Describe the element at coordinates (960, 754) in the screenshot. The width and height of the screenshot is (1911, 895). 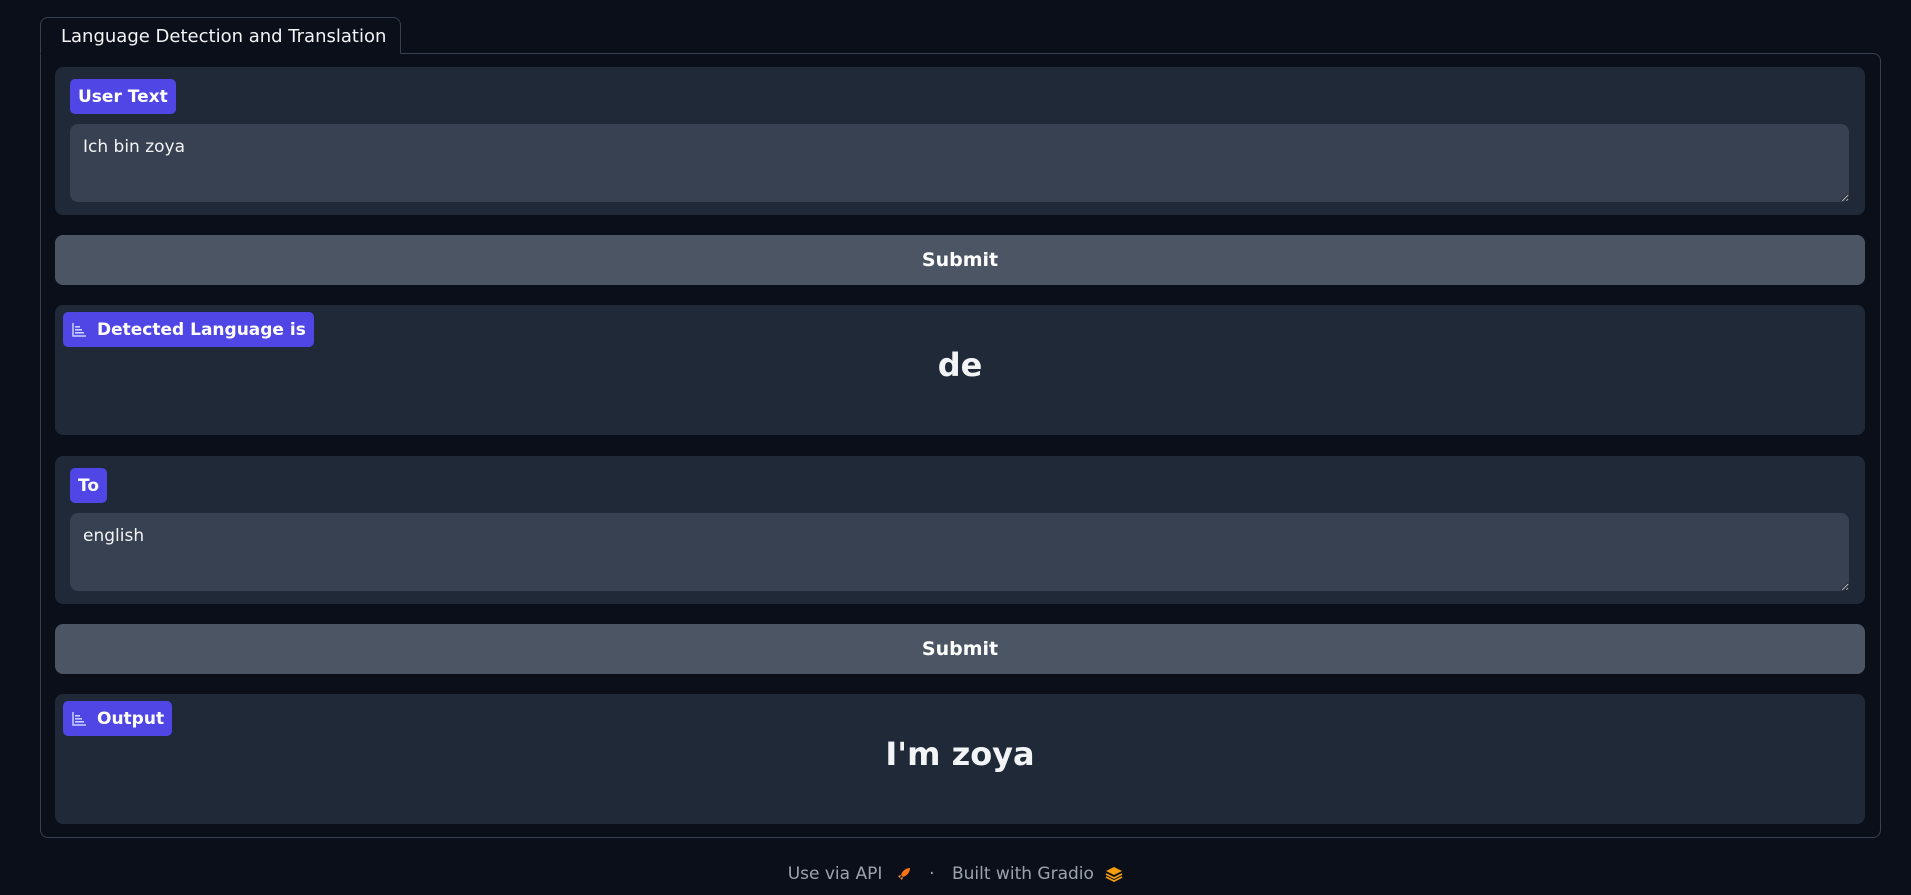
I see `output-value: I'm zoya` at that location.